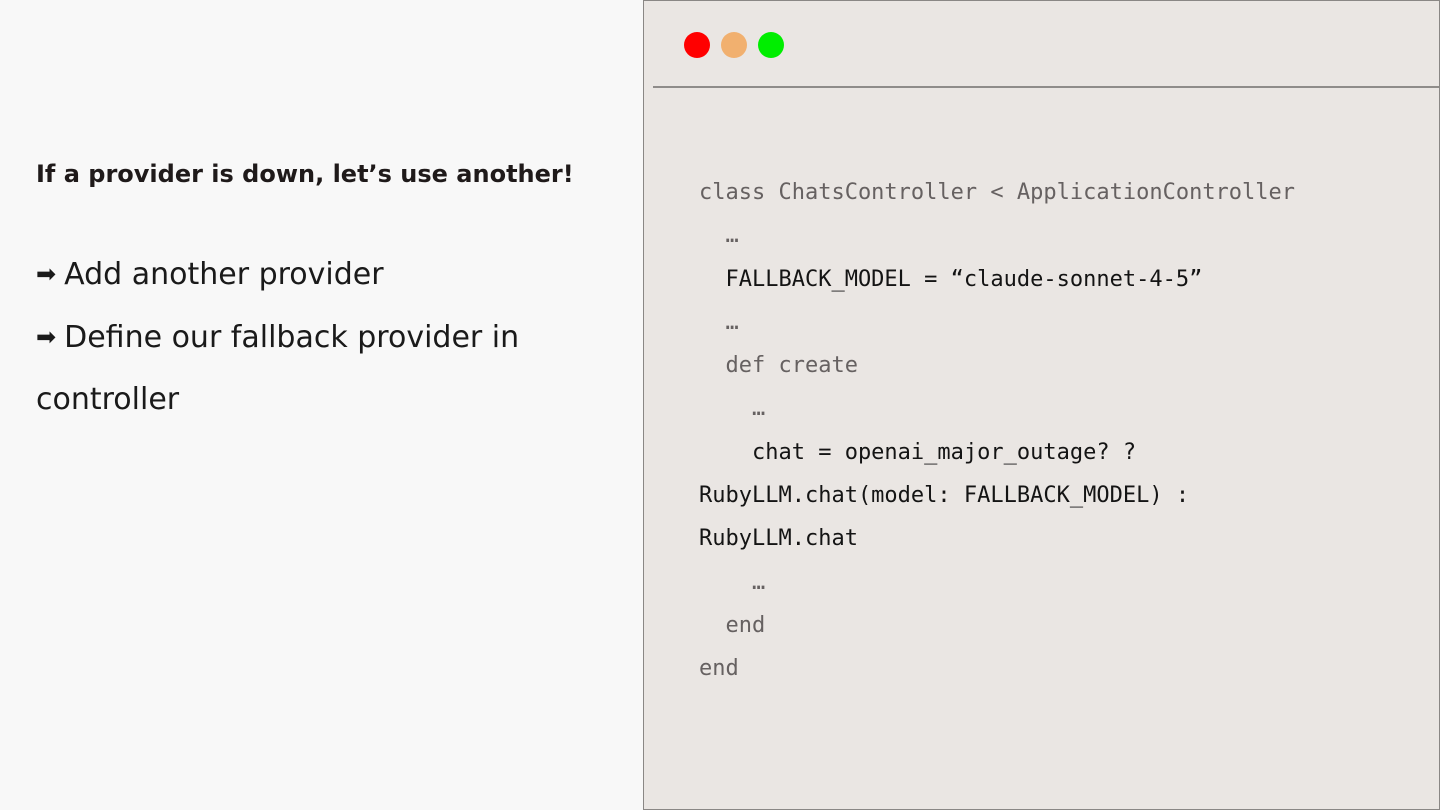 Image resolution: width=1440 pixels, height=810 pixels. What do you see at coordinates (771, 45) in the screenshot?
I see `maximize-dot-icon` at bounding box center [771, 45].